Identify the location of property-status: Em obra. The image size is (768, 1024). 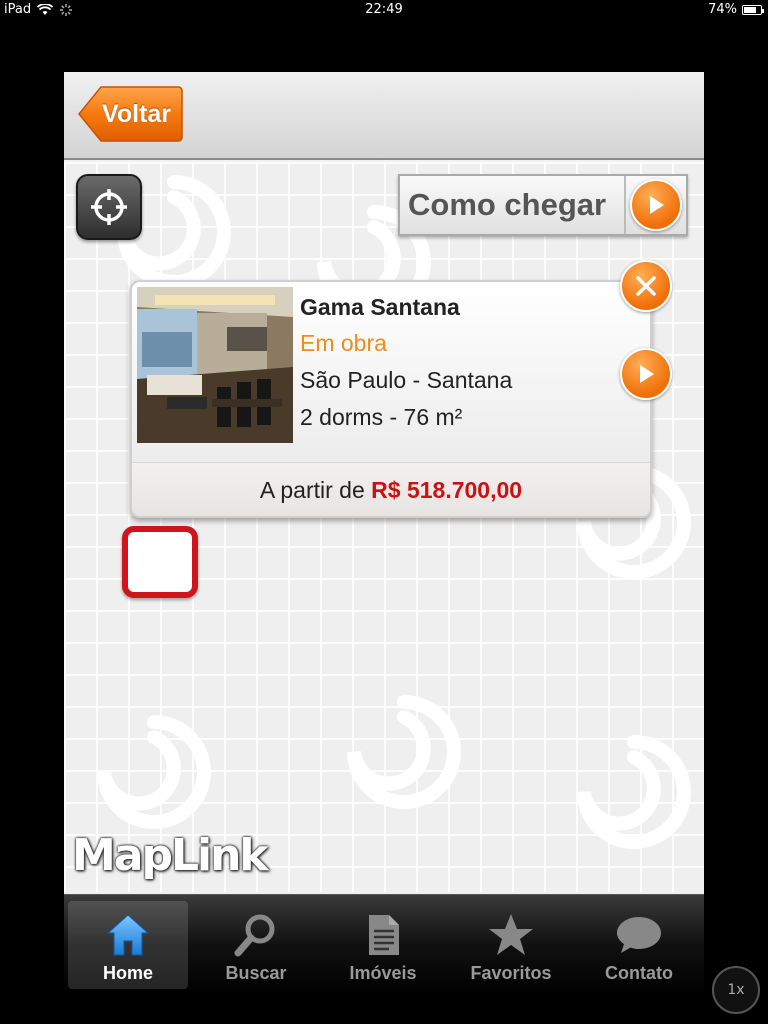
(343, 343).